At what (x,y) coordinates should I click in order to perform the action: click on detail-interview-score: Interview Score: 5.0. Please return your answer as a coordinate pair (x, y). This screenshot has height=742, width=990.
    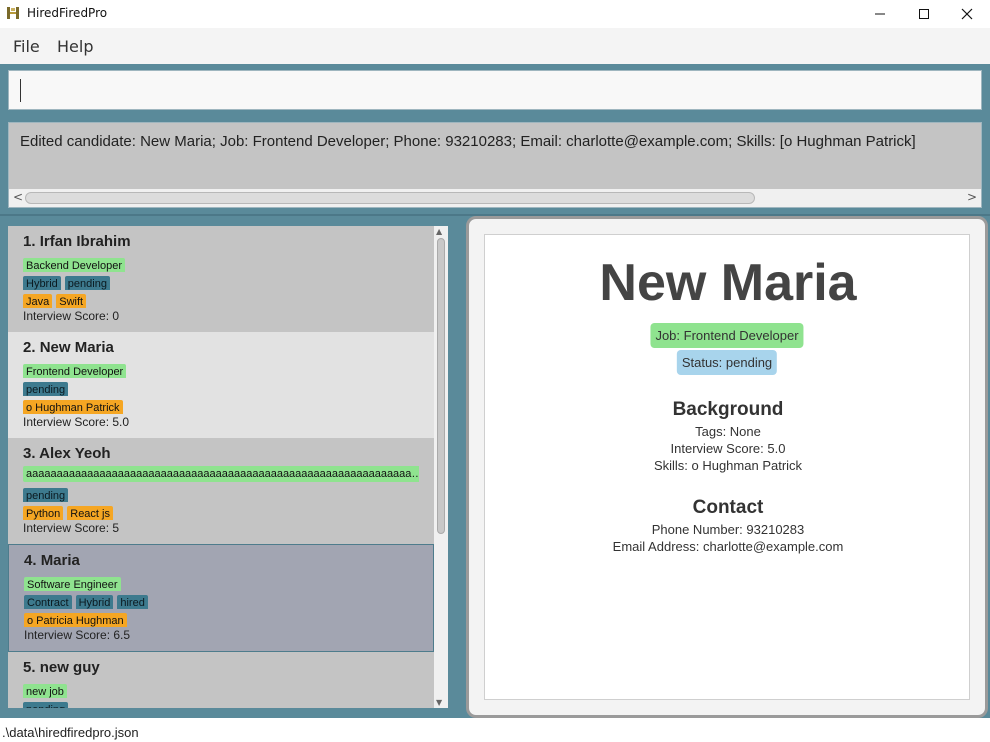
    Looking at the image, I should click on (728, 448).